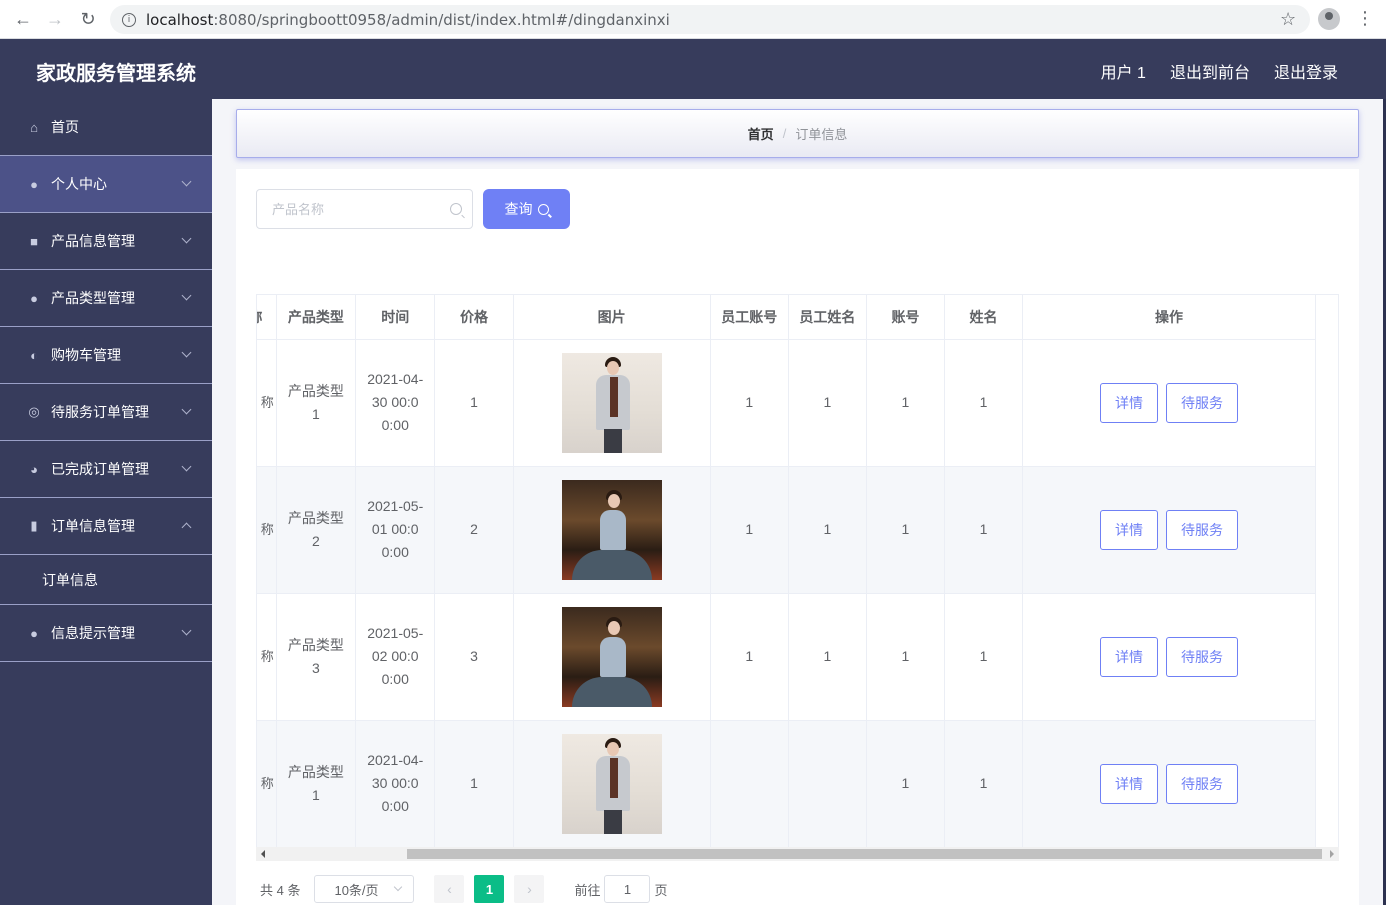 This screenshot has height=905, width=1386. Describe the element at coordinates (821, 134) in the screenshot. I see `breadcrumb-current: 订单信息` at that location.